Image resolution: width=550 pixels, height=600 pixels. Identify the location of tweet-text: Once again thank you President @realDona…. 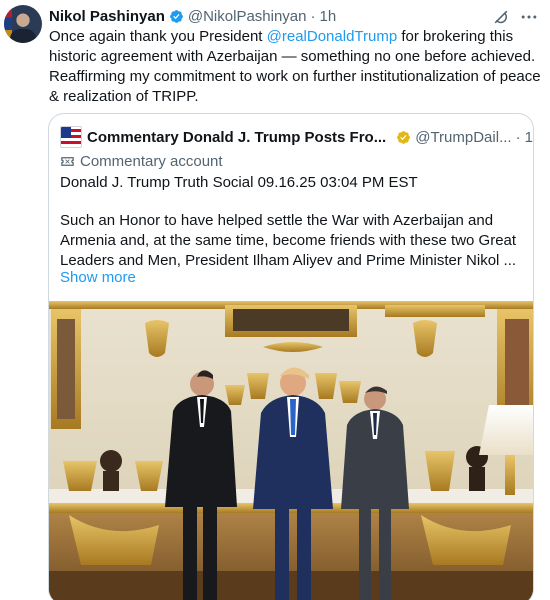
(296, 67).